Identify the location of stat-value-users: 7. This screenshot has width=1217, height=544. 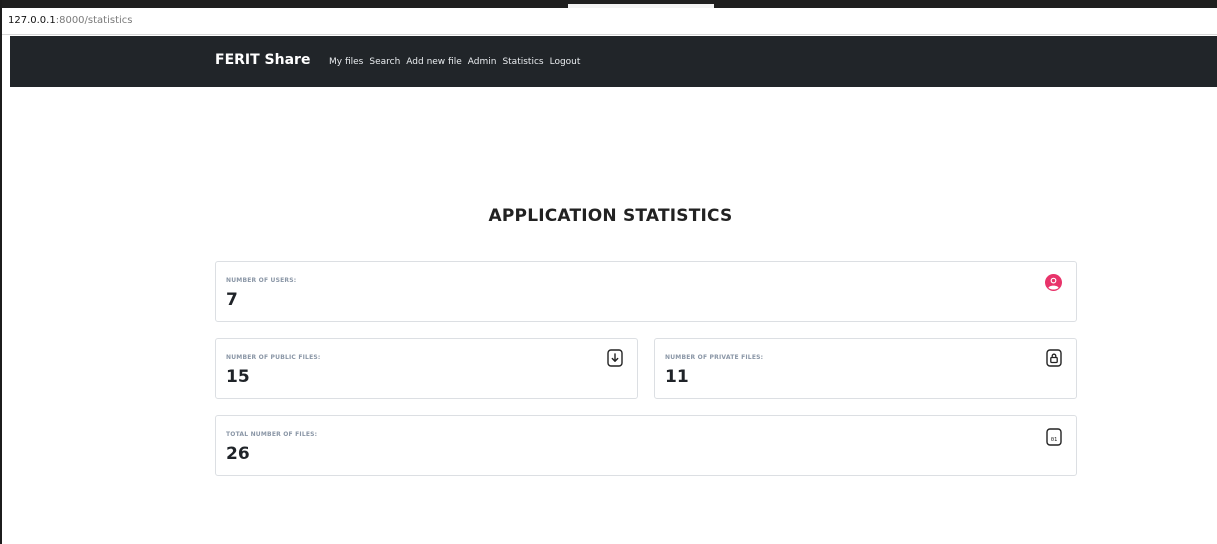
(232, 300).